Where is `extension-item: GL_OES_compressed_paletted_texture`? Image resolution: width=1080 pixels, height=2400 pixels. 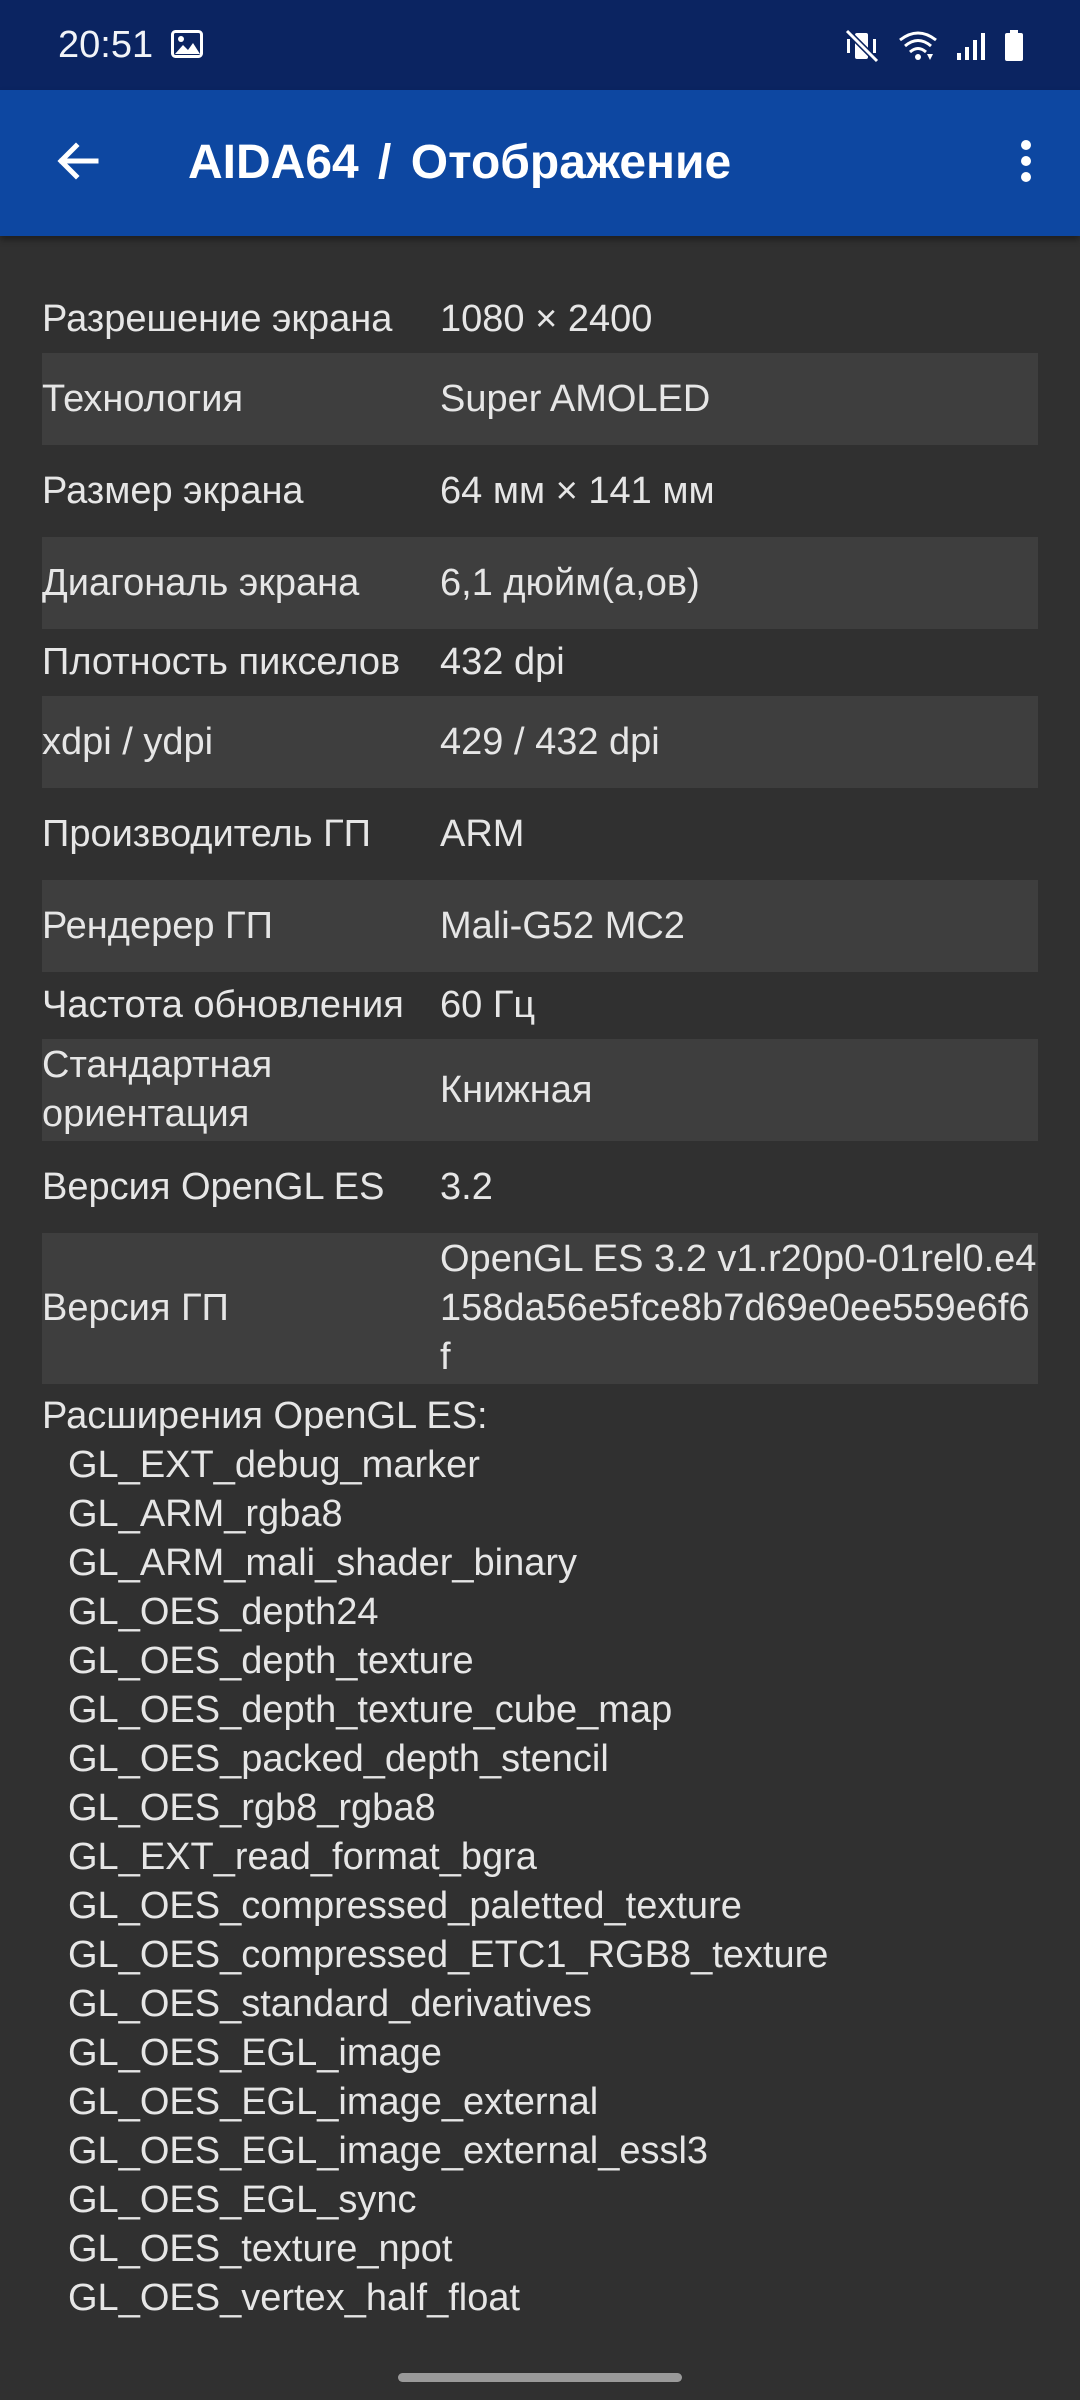 extension-item: GL_OES_compressed_paletted_texture is located at coordinates (405, 1906).